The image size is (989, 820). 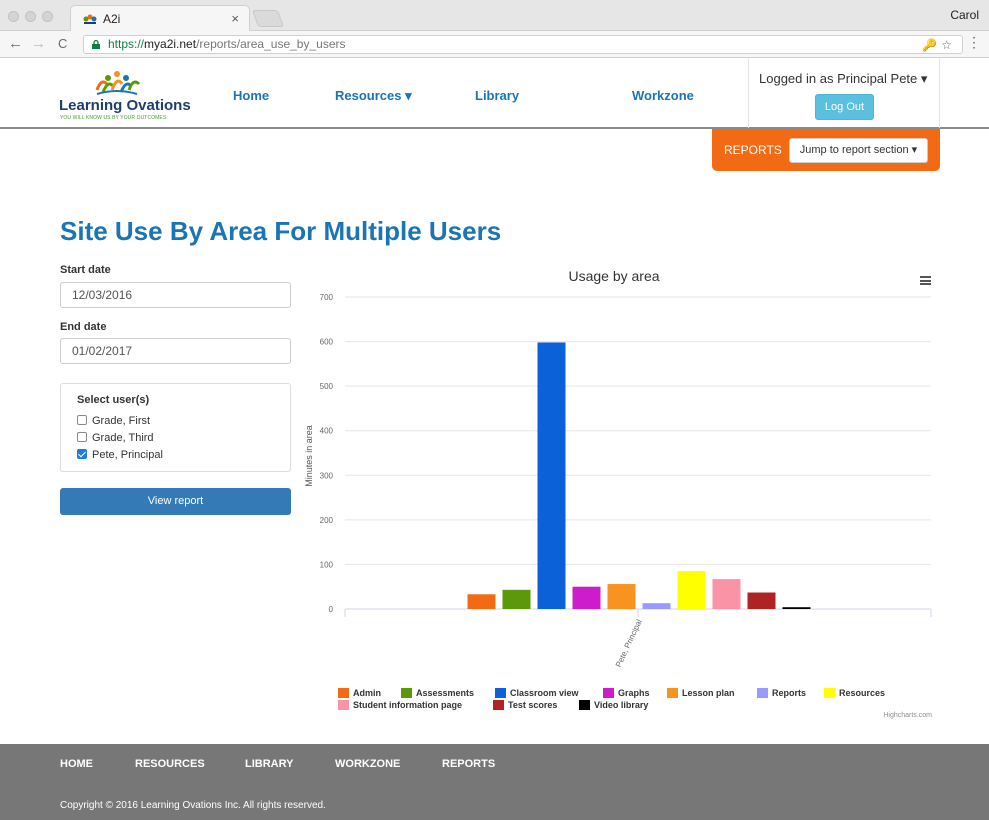 What do you see at coordinates (76, 764) in the screenshot?
I see `footer-home: HOME` at bounding box center [76, 764].